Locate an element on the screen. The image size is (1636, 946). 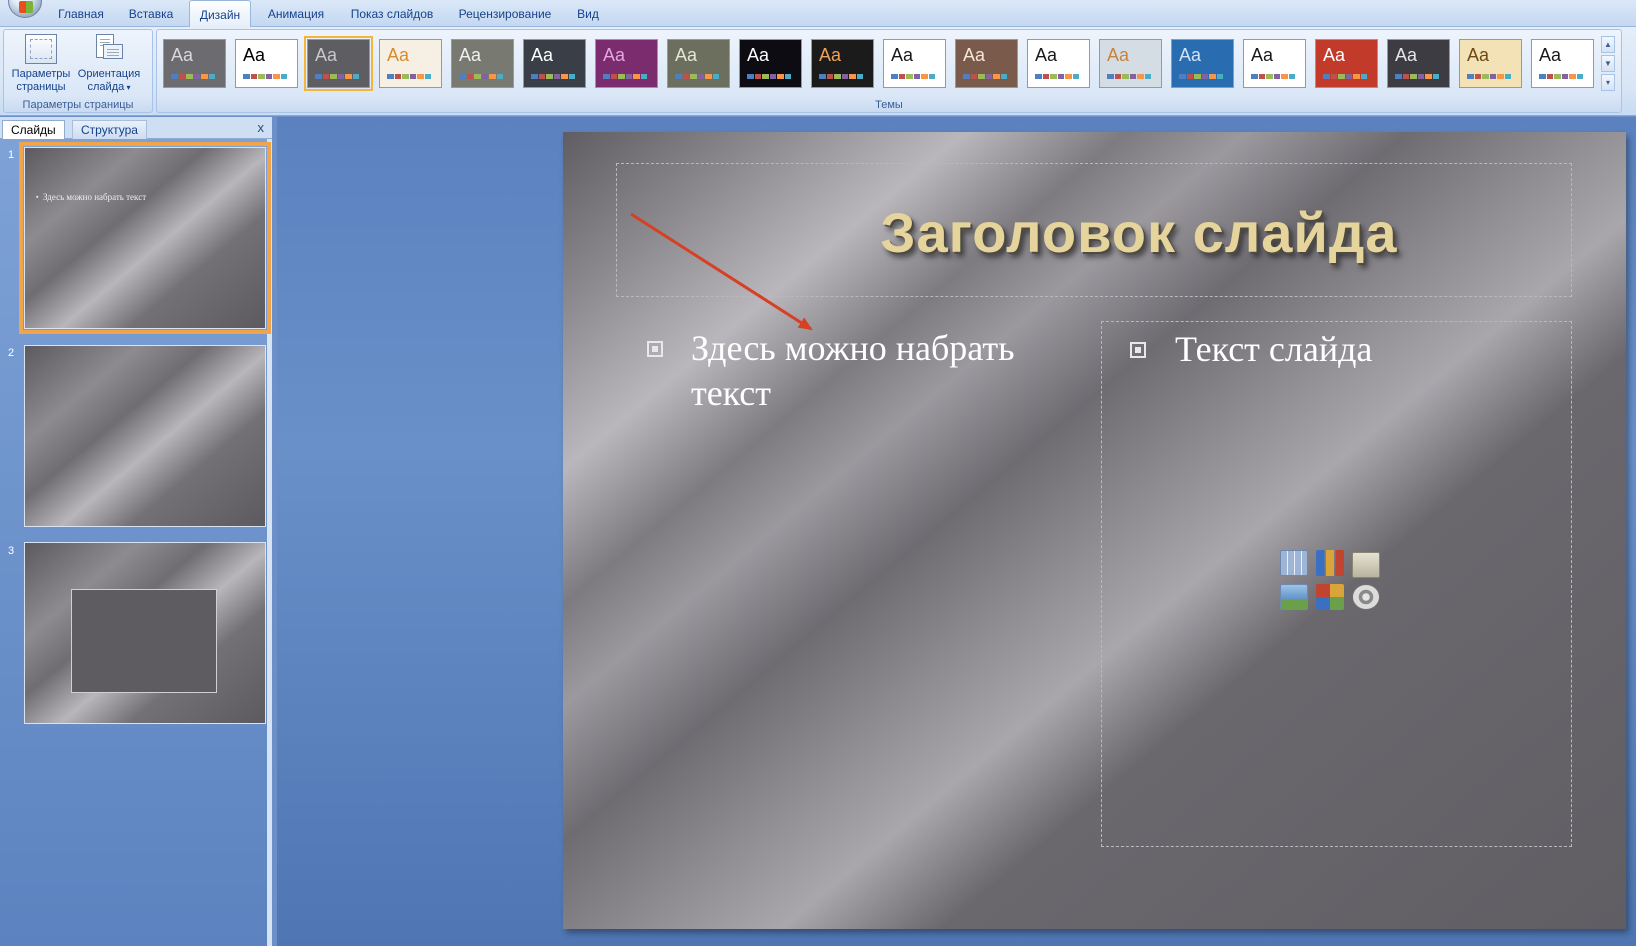
tab-design: Дизайн is located at coordinates (220, 14).